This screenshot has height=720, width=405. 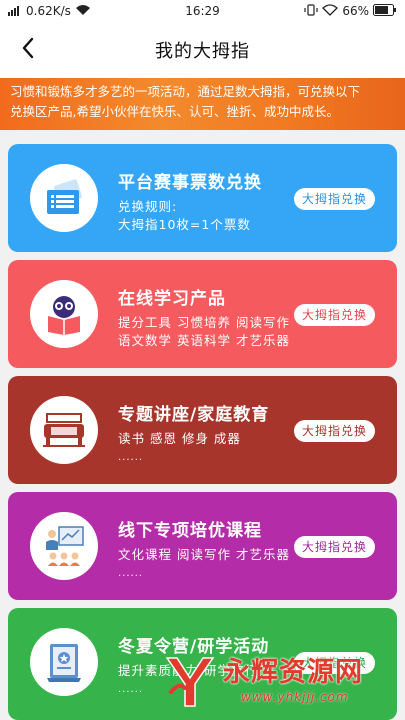 What do you see at coordinates (194, 415) in the screenshot?
I see `card-title: 专题讲座/家庭教育` at bounding box center [194, 415].